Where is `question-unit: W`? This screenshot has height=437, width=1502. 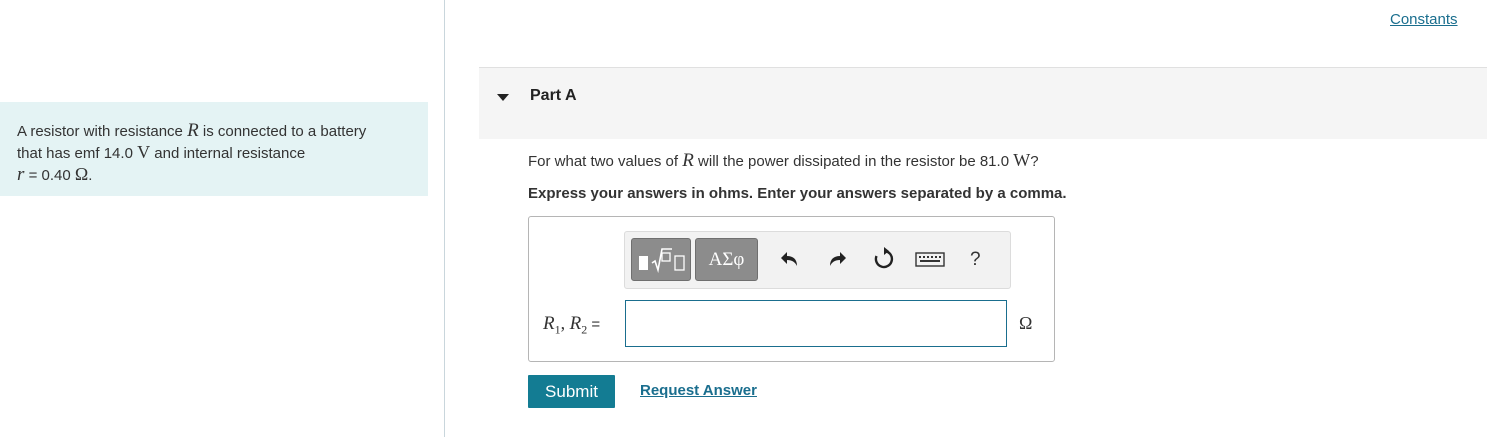
question-unit: W is located at coordinates (1022, 160).